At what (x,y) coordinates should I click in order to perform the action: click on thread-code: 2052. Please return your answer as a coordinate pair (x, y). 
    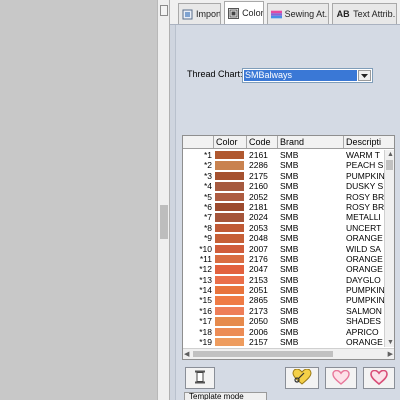
    Looking at the image, I should click on (258, 196).